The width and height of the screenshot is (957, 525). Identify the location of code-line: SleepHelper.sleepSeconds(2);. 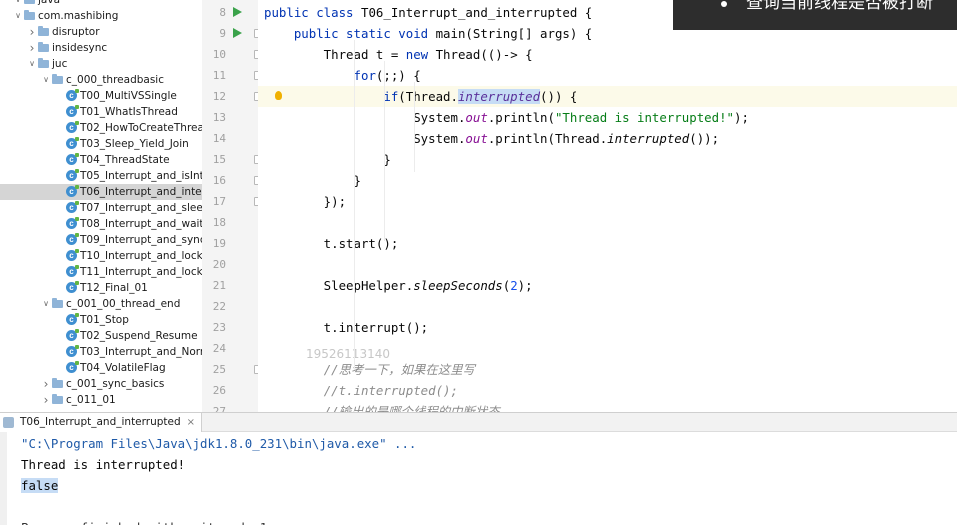
(607, 285).